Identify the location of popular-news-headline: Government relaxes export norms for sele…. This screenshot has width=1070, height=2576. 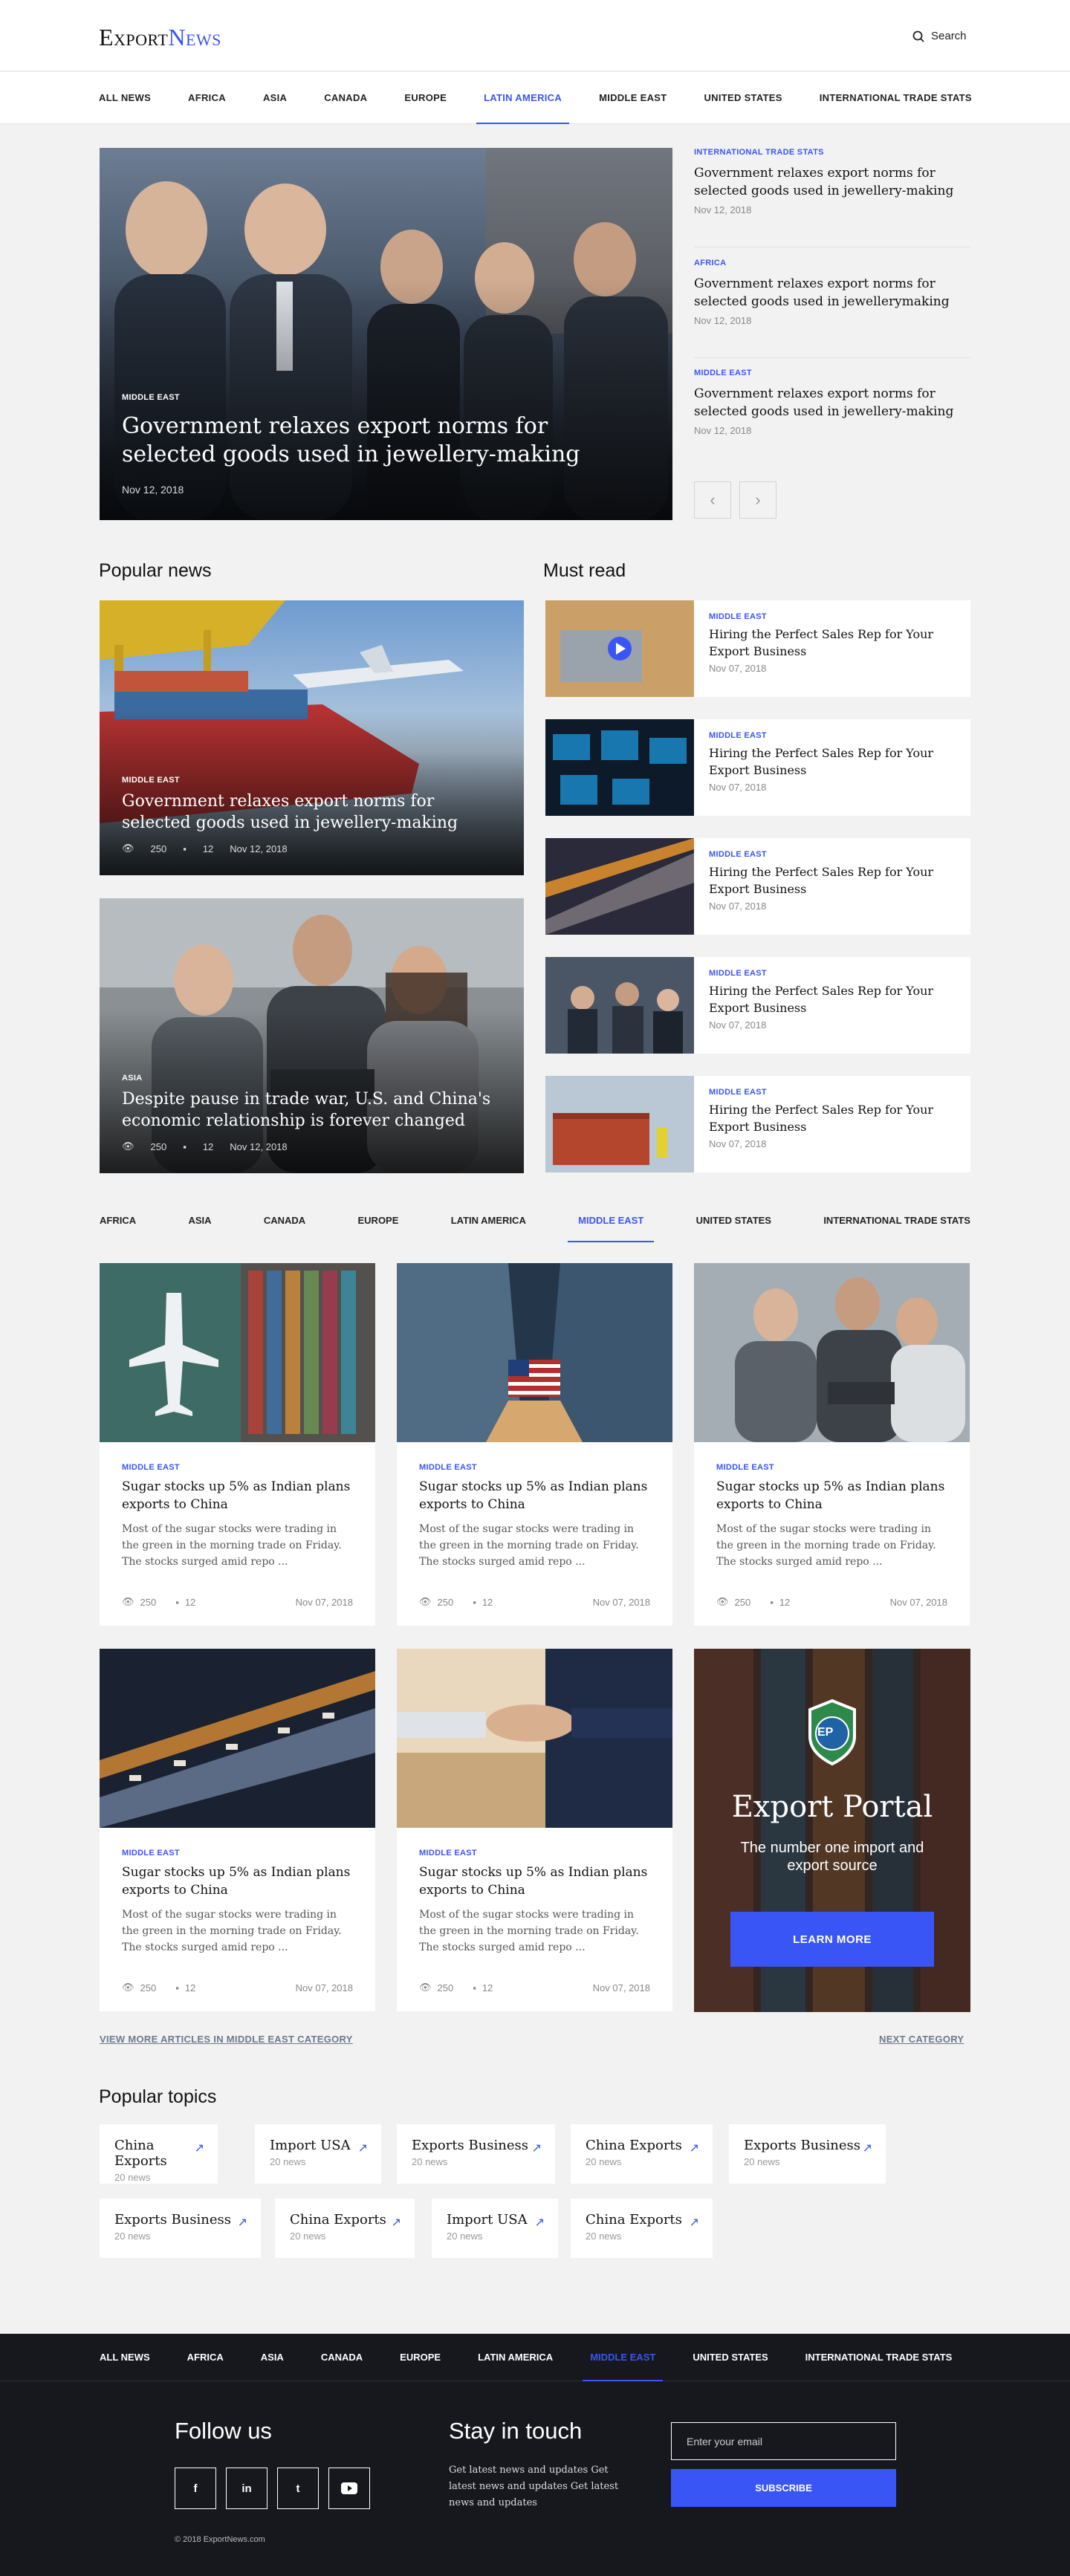
(312, 812).